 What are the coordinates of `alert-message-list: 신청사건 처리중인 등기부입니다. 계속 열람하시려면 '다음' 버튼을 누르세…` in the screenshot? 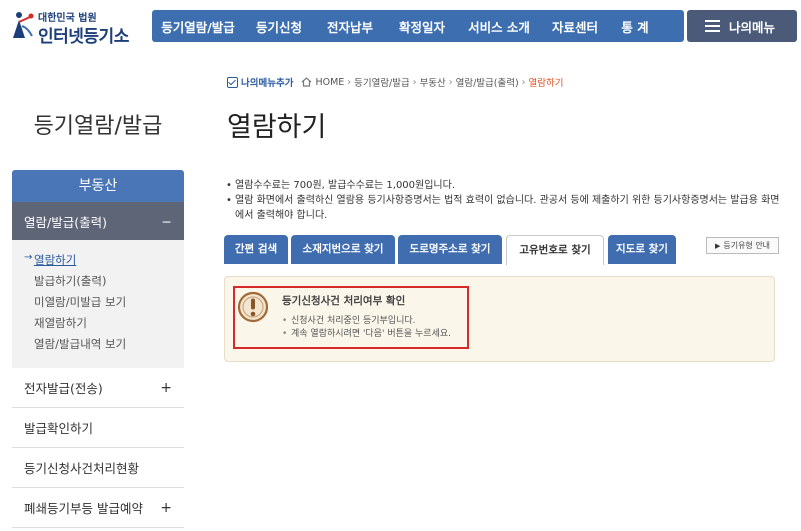 It's located at (366, 328).